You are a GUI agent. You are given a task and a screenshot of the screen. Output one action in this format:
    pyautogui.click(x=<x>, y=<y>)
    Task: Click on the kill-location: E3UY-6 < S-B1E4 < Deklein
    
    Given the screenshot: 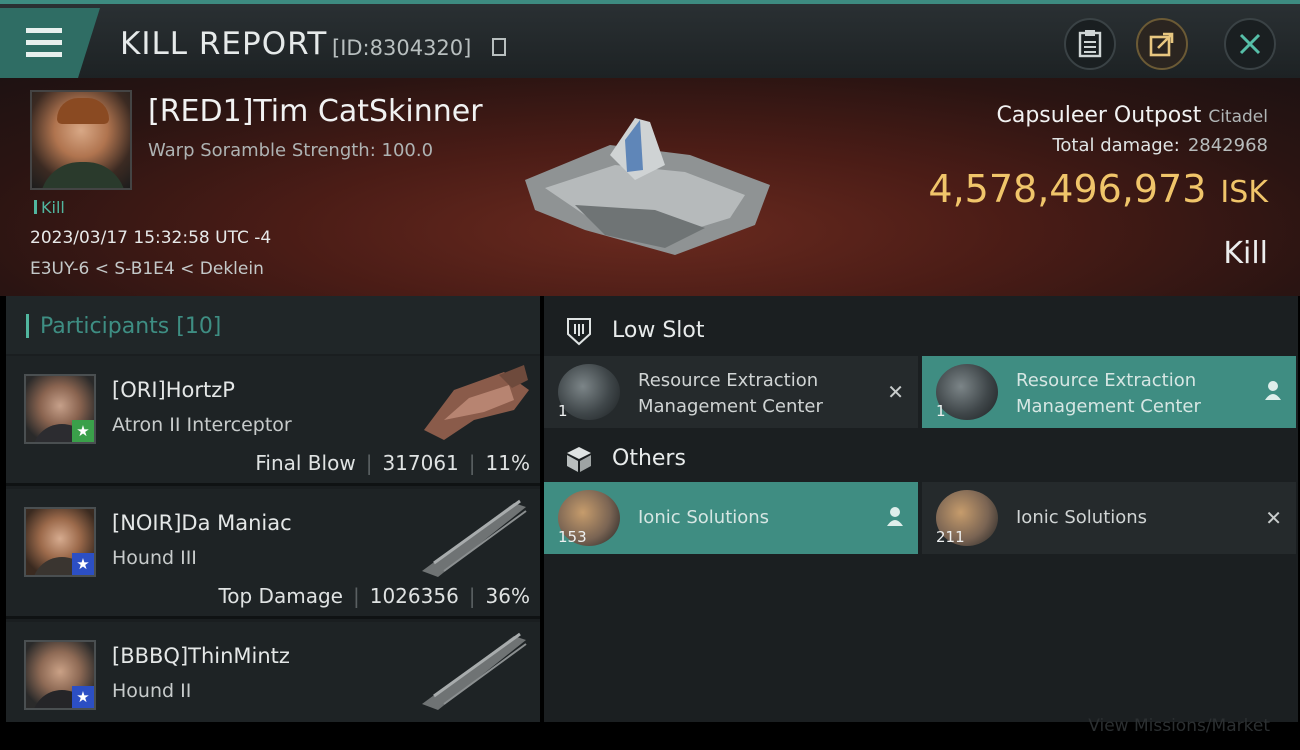 What is the action you would take?
    pyautogui.click(x=147, y=269)
    